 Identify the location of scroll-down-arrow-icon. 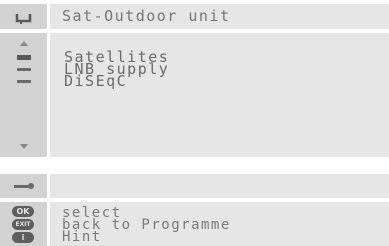
(24, 146).